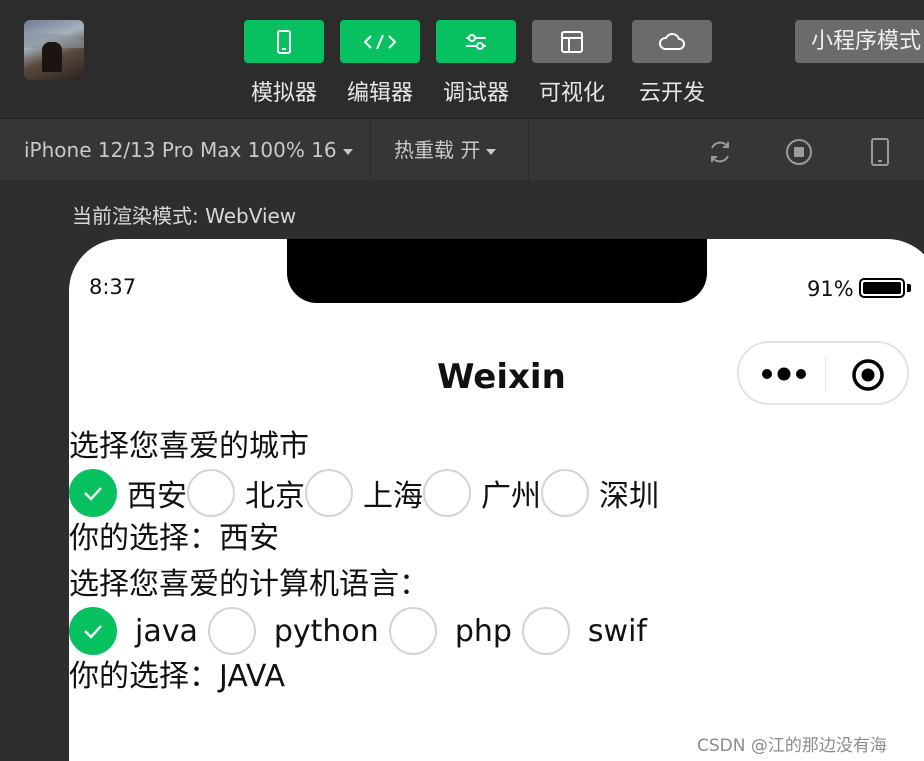  What do you see at coordinates (792, 746) in the screenshot?
I see `watermark: CSDN @江的那边没有海` at bounding box center [792, 746].